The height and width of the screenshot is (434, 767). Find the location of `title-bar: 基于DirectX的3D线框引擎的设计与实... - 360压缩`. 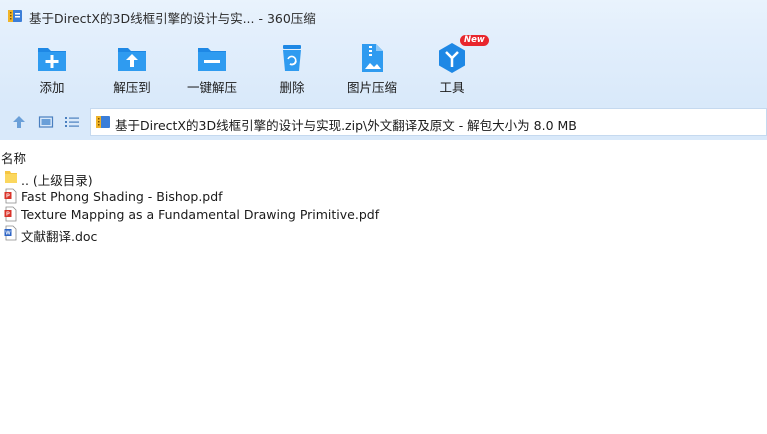

title-bar: 基于DirectX的3D线框引擎的设计与实... - 360压缩 is located at coordinates (383, 16).